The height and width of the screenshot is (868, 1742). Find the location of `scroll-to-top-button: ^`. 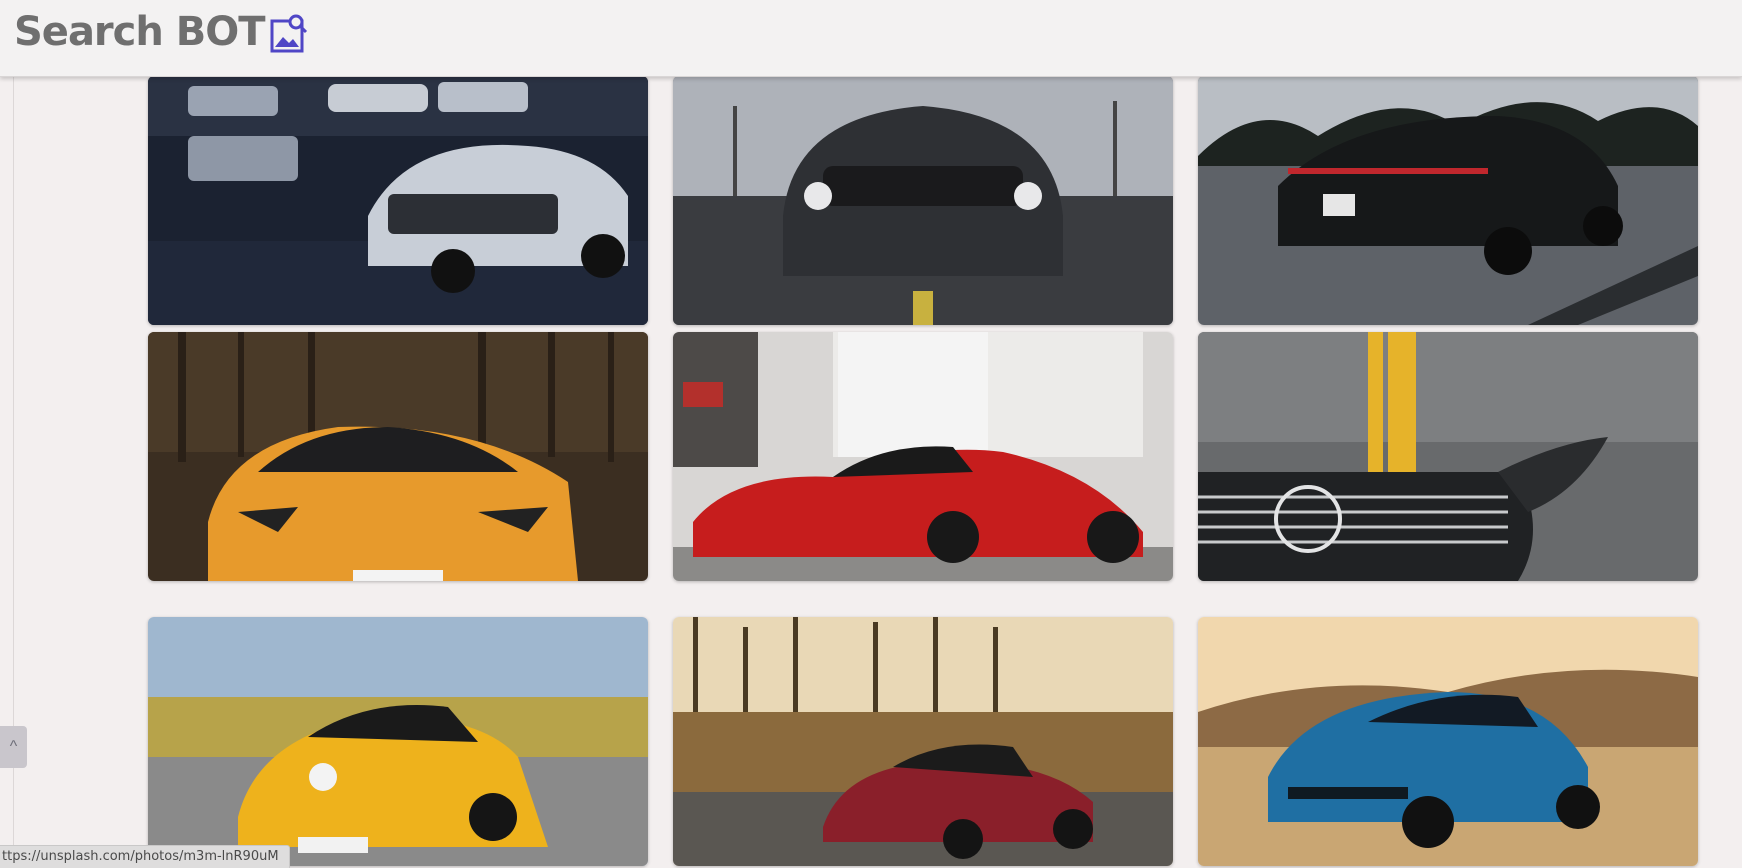

scroll-to-top-button: ^ is located at coordinates (13, 747).